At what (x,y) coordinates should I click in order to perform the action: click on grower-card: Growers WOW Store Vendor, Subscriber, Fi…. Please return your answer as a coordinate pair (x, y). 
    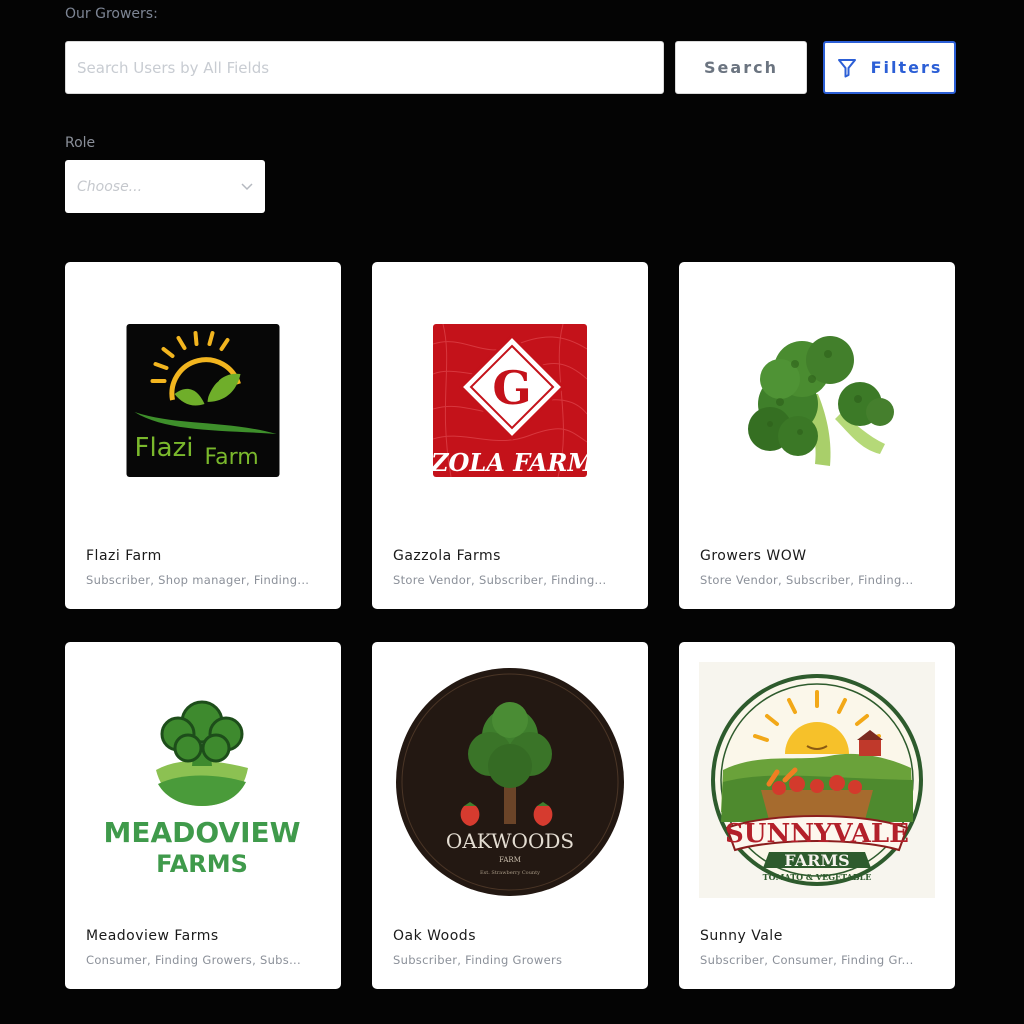
    Looking at the image, I should click on (817, 435).